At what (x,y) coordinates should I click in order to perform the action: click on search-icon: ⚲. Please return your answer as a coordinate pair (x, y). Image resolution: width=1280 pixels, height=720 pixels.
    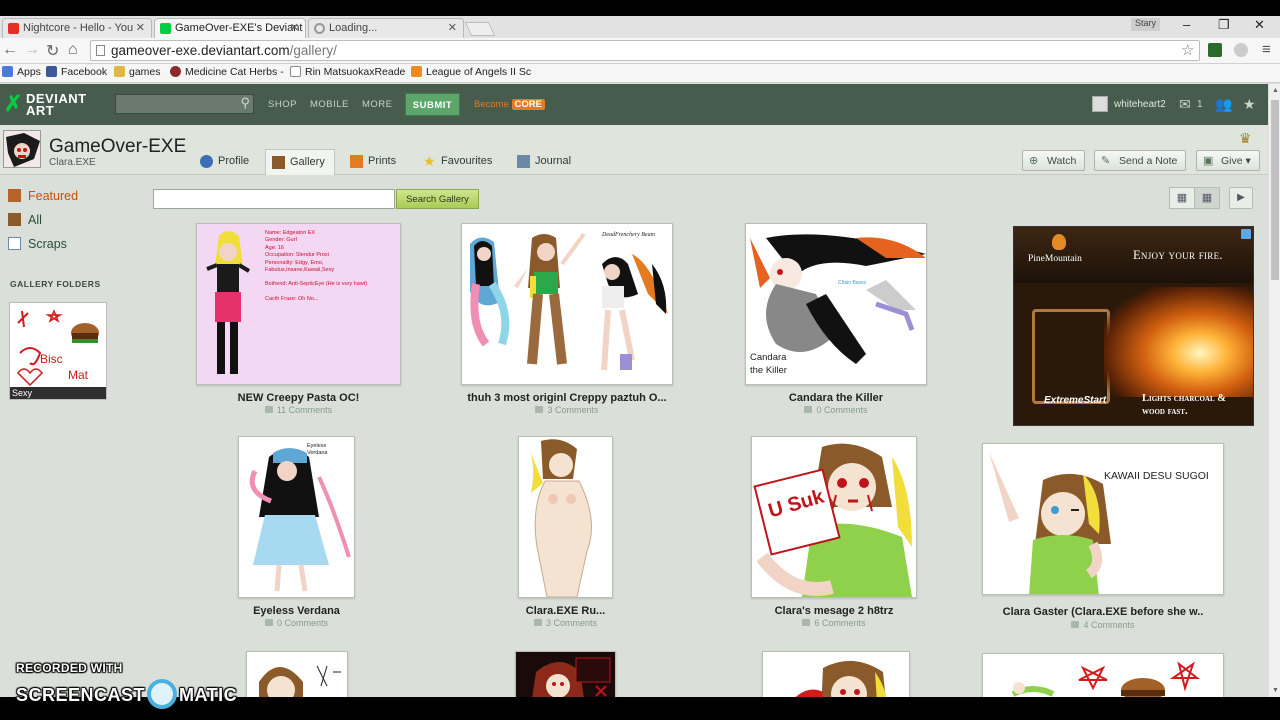
    Looking at the image, I should click on (245, 103).